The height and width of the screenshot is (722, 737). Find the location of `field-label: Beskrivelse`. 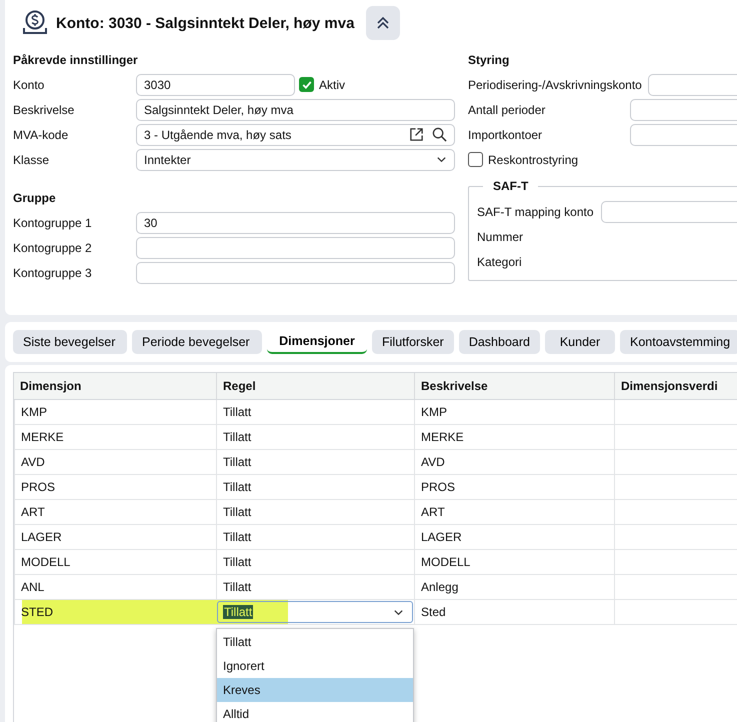

field-label: Beskrivelse is located at coordinates (44, 109).